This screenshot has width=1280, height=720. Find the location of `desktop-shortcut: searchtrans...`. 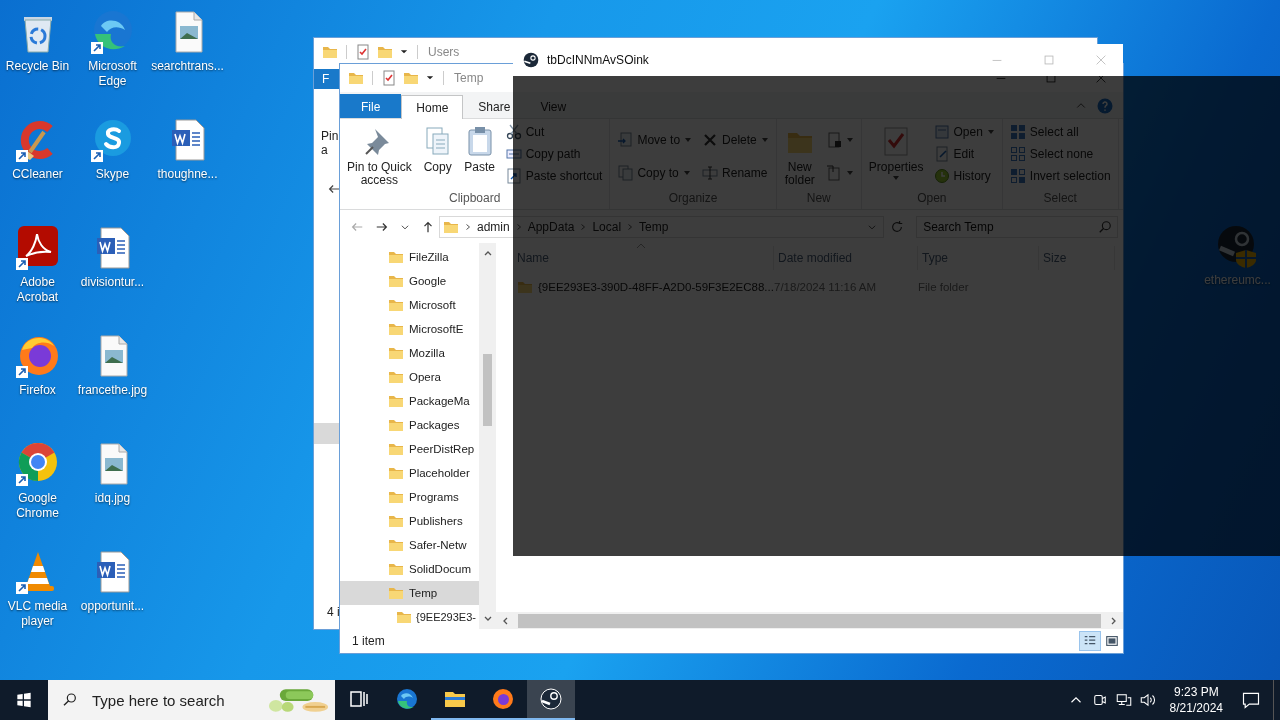

desktop-shortcut: searchtrans... is located at coordinates (187, 58).